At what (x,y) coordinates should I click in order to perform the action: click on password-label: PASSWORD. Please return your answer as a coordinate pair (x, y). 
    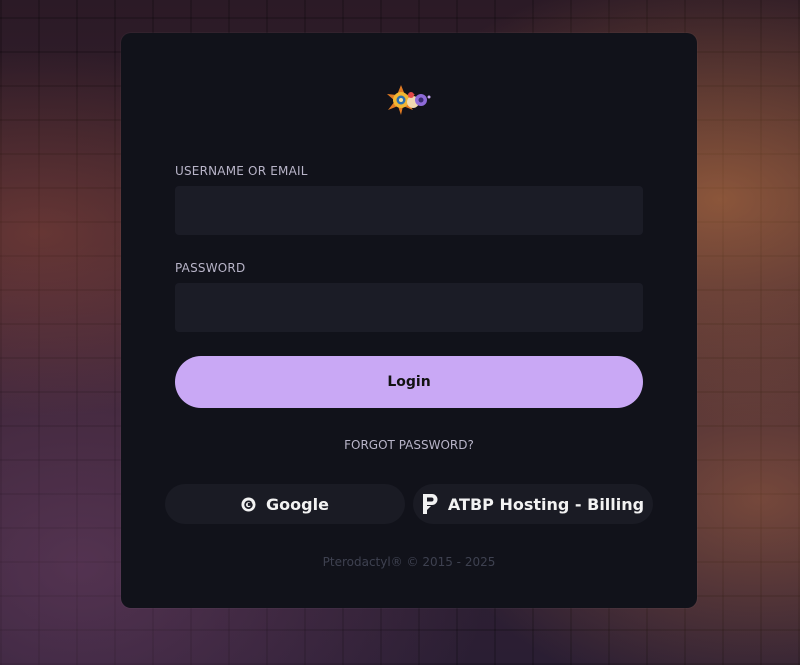
    Looking at the image, I should click on (210, 268).